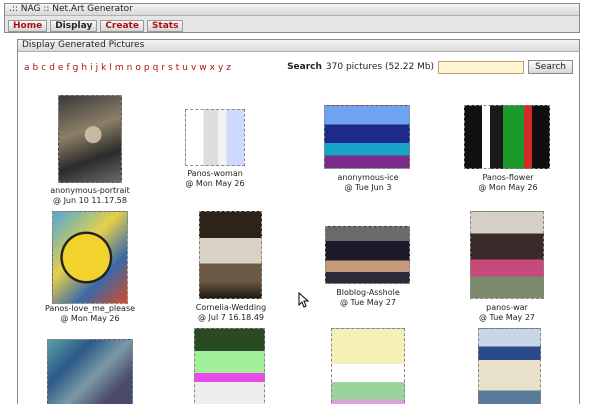 This screenshot has height=404, width=599. What do you see at coordinates (231, 317) in the screenshot?
I see `picture-date: @ Jul 7 16.18.49` at bounding box center [231, 317].